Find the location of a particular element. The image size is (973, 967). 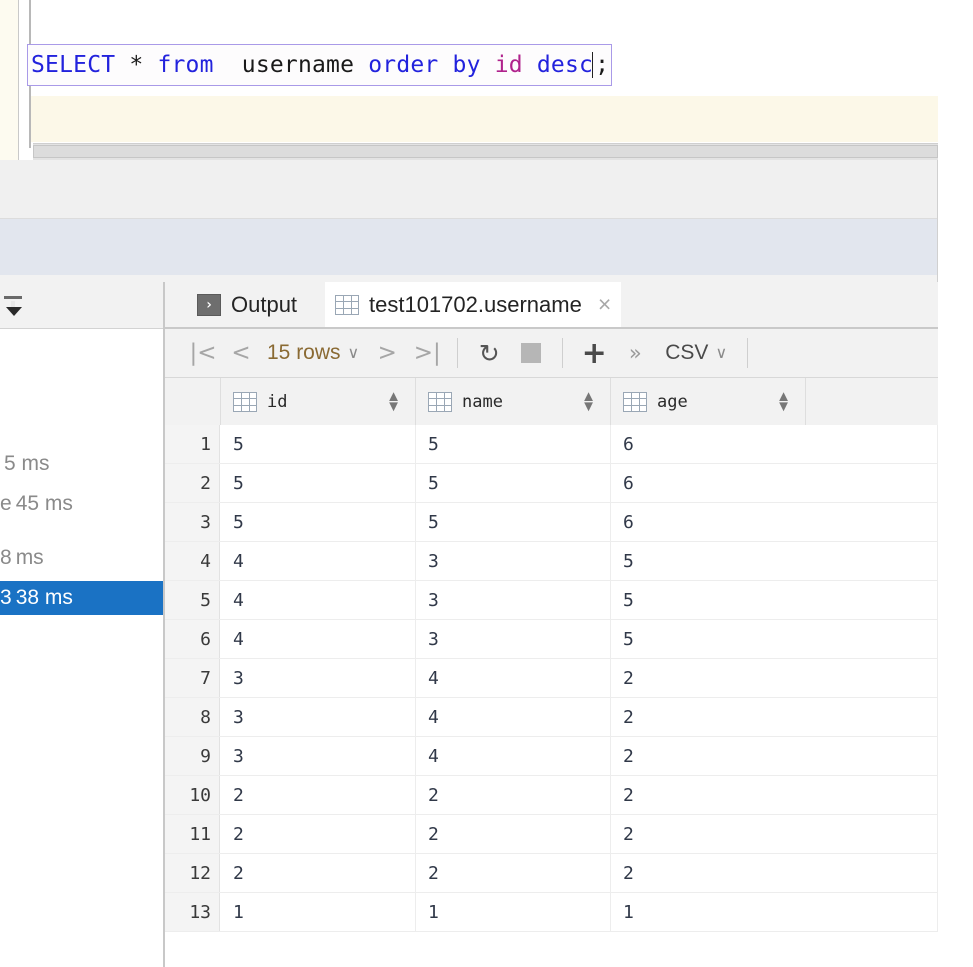

table-row: 5435 is located at coordinates (551, 600).